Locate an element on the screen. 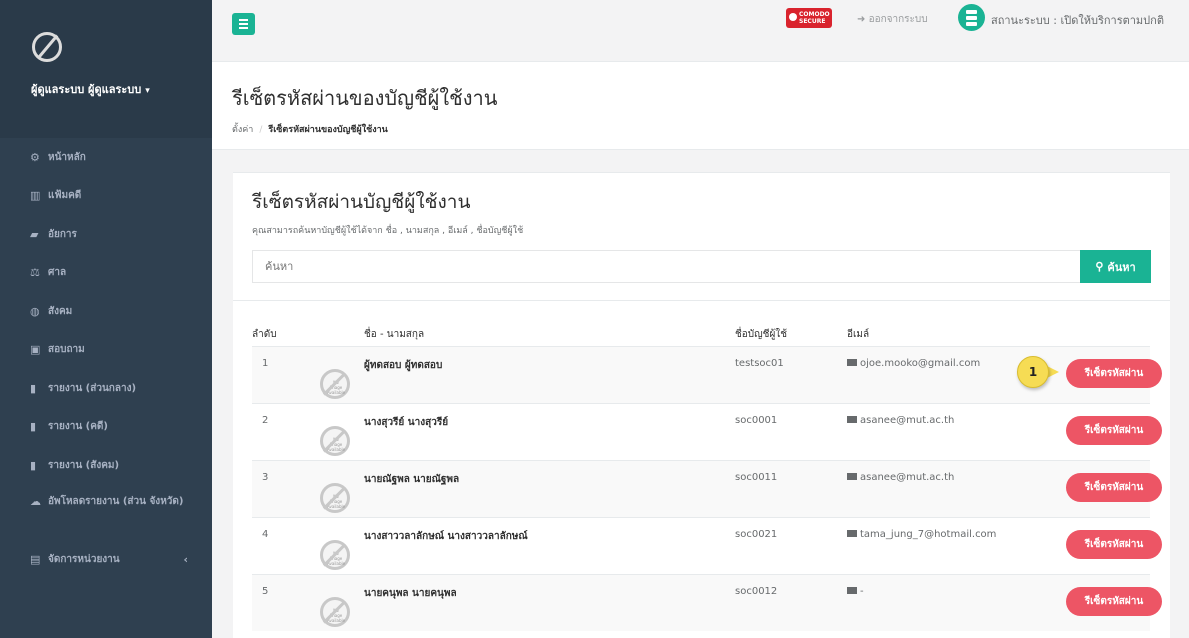 The width and height of the screenshot is (1189, 638). sidebar-item: ▮ รายงาน (คดี) is located at coordinates (106, 427).